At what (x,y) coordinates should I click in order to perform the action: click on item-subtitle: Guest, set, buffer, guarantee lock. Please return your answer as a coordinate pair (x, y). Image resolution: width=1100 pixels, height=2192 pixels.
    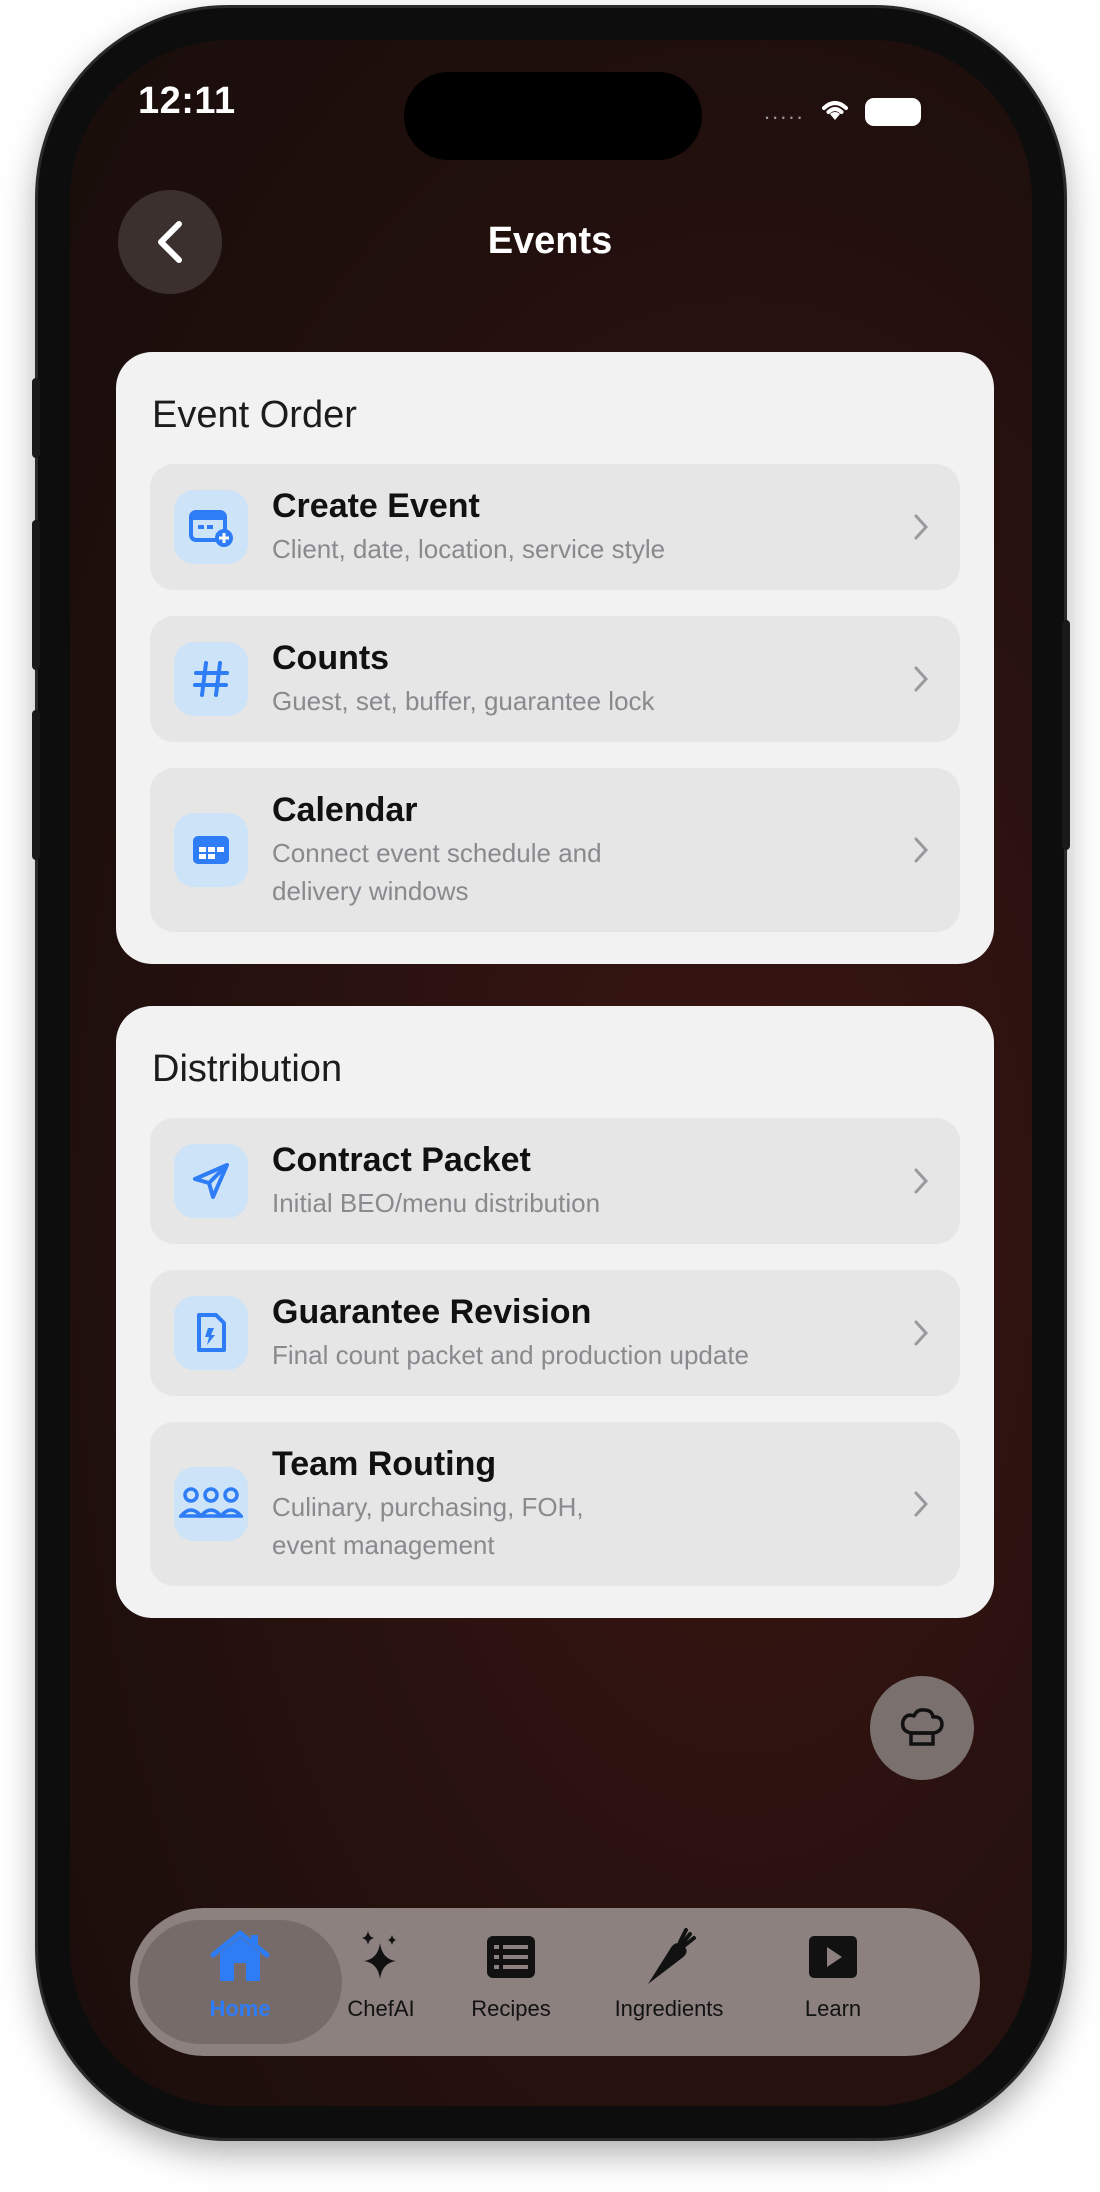
    Looking at the image, I should click on (463, 701).